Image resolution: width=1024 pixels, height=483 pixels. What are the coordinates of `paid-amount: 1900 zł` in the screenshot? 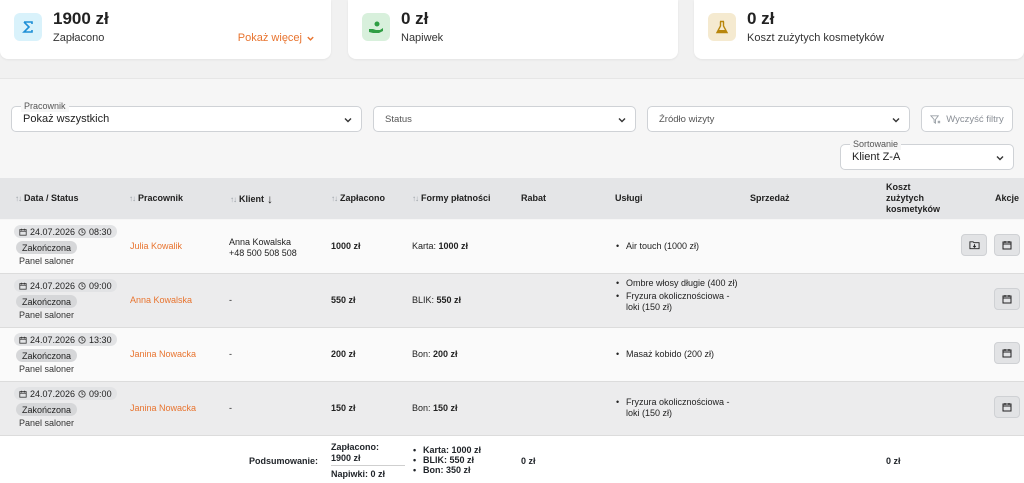 It's located at (81, 18).